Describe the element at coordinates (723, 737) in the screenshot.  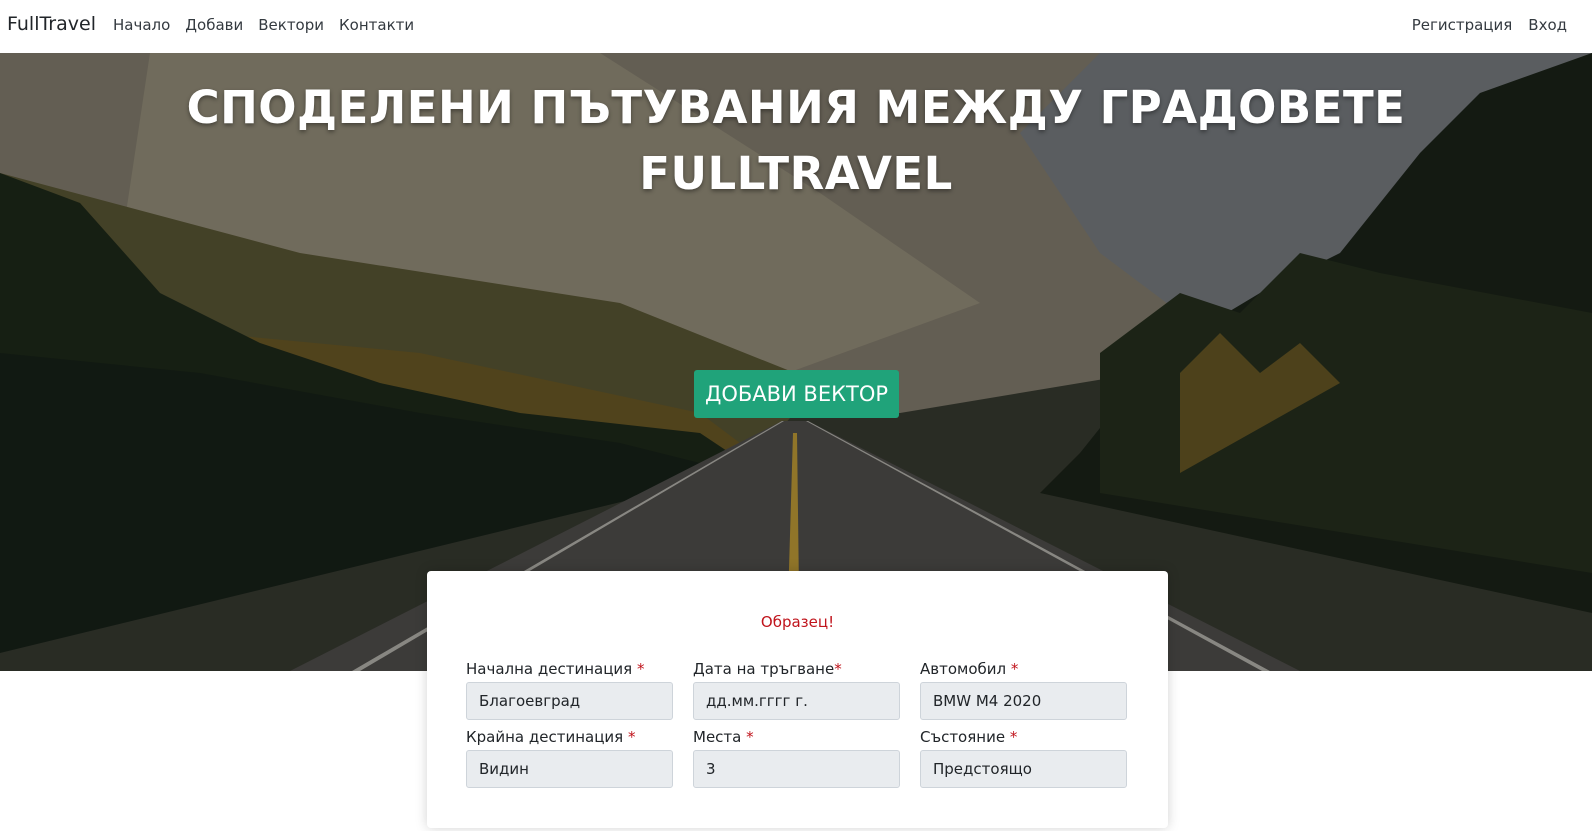
I see `field-label: Места *` at that location.